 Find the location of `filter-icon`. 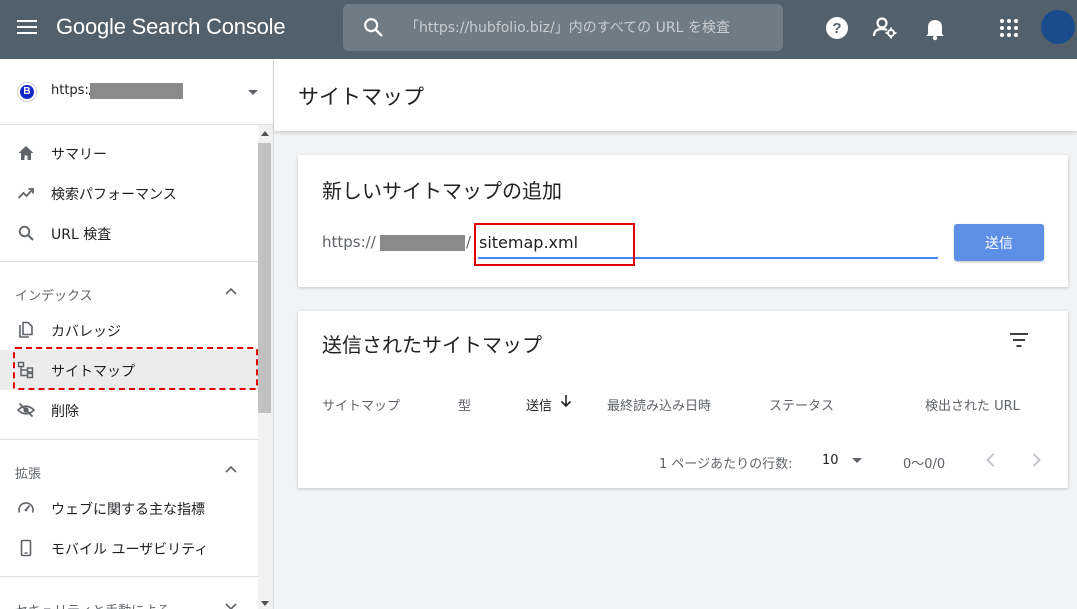

filter-icon is located at coordinates (1019, 340).